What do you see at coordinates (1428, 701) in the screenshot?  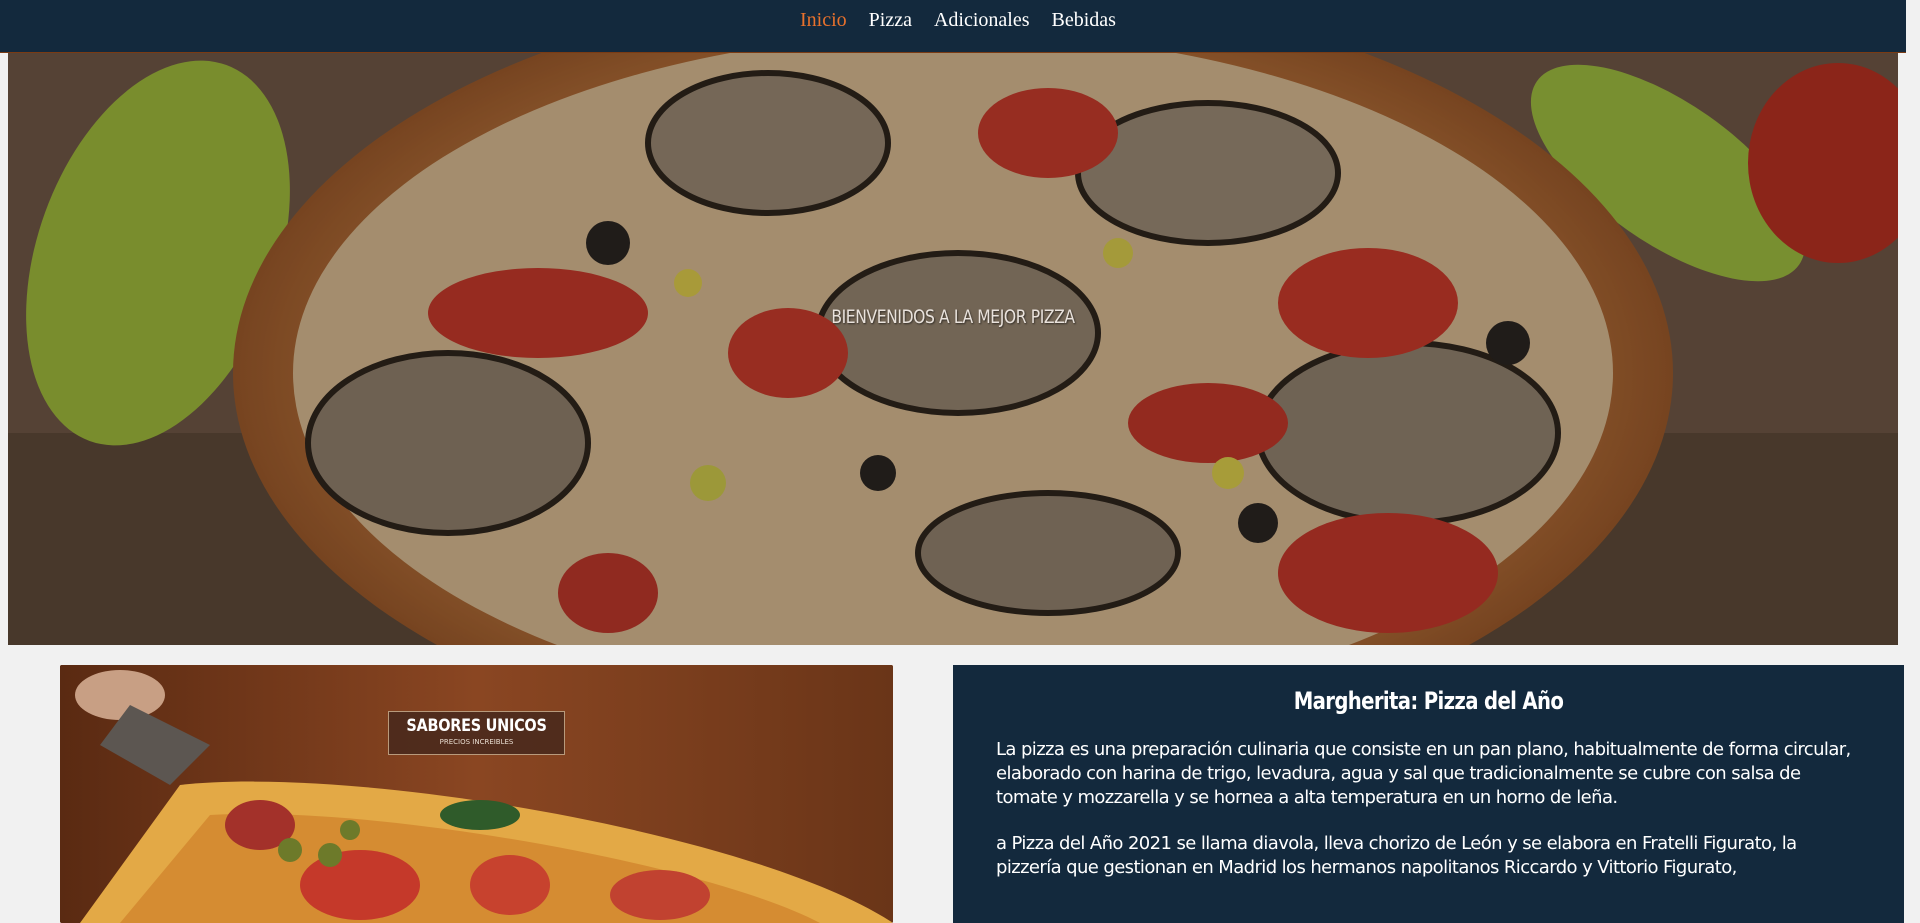 I see `featured-pizza-title: Margherita: Pizza del Año` at bounding box center [1428, 701].